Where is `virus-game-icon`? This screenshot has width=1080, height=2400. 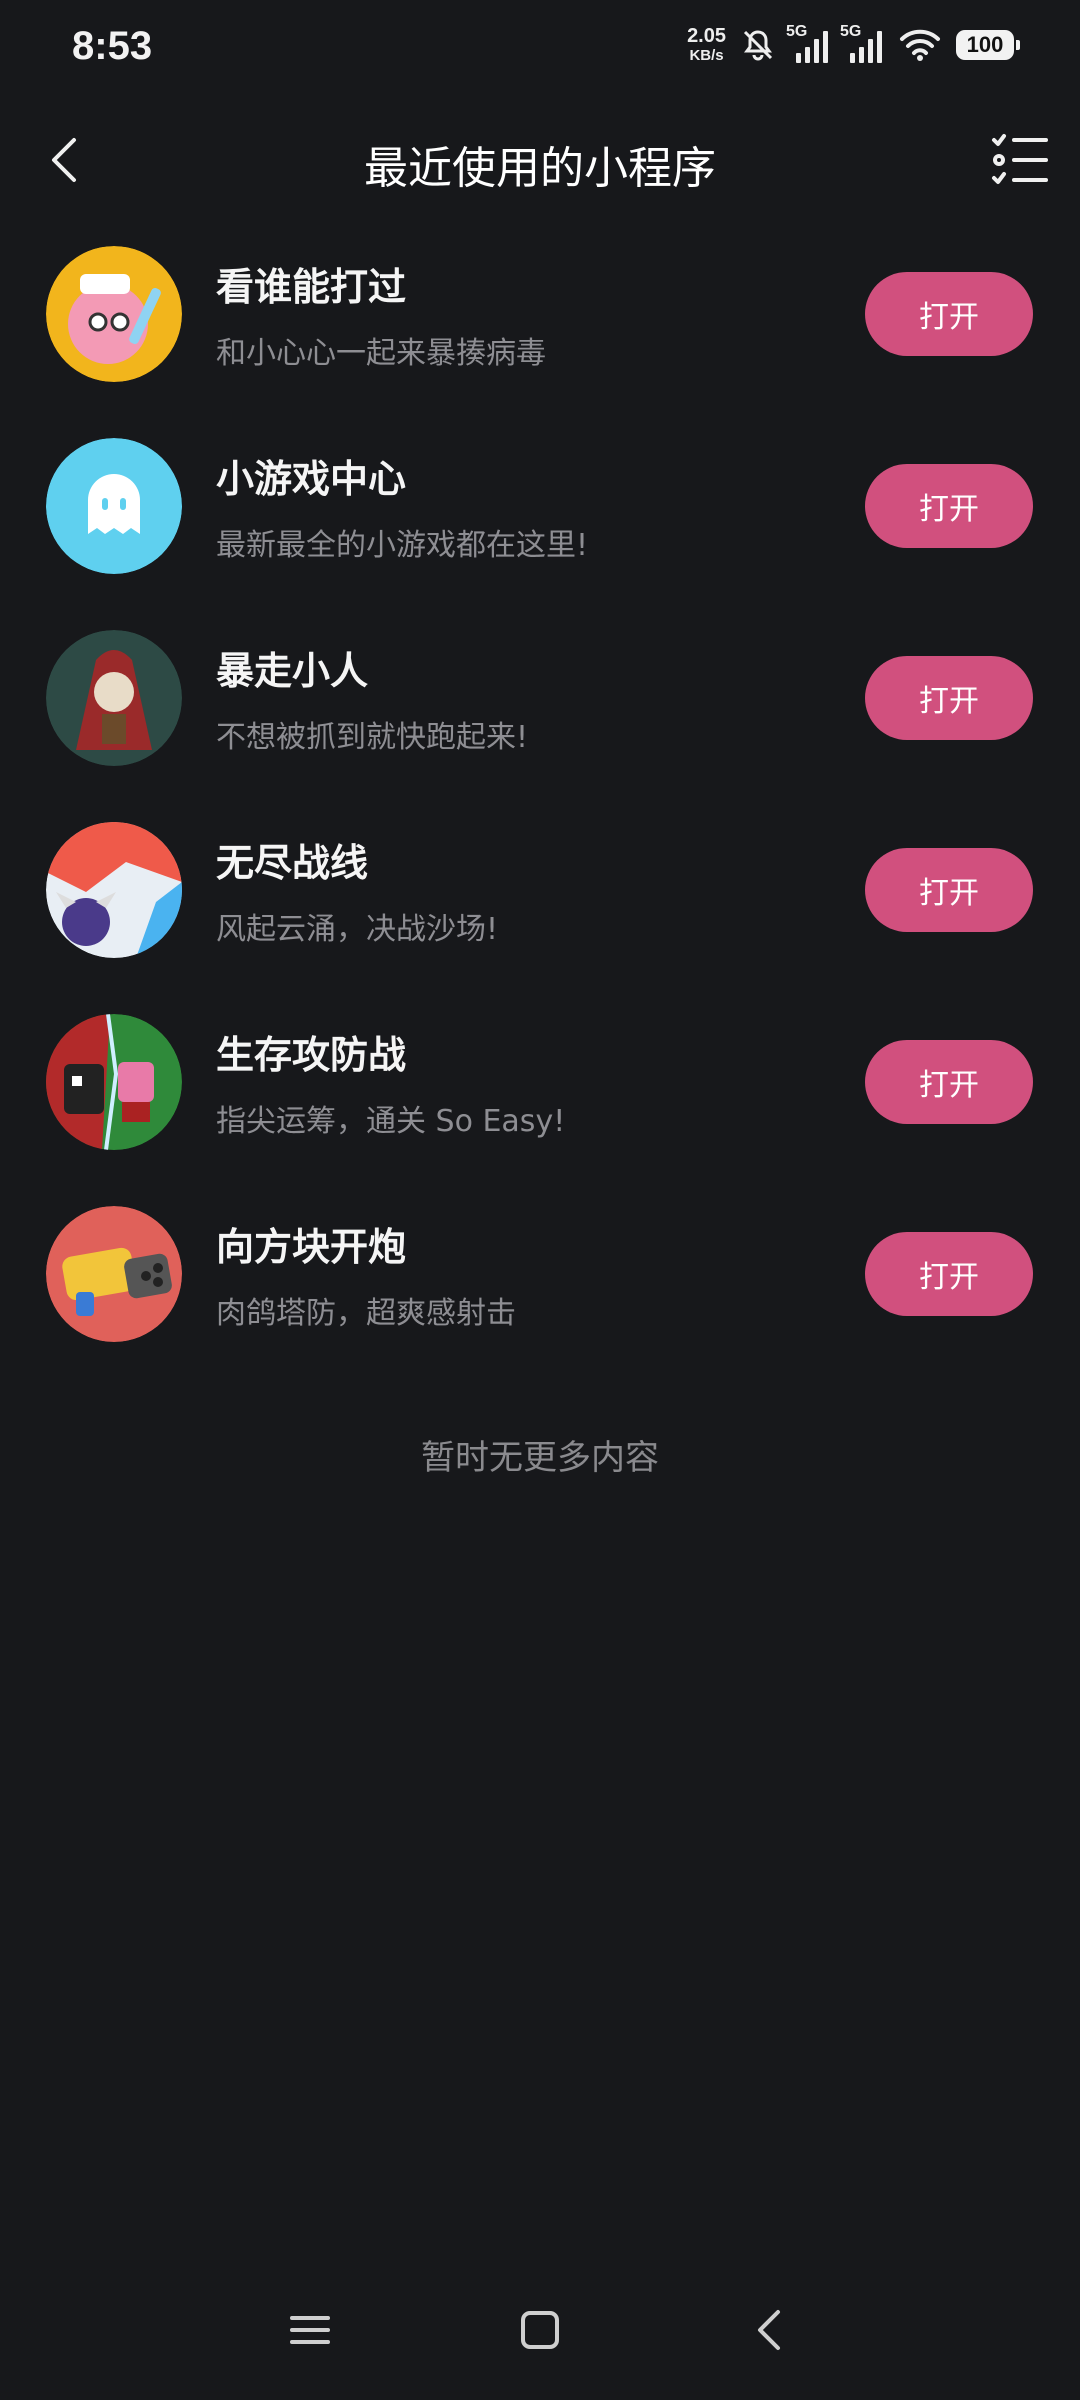 virus-game-icon is located at coordinates (114, 314).